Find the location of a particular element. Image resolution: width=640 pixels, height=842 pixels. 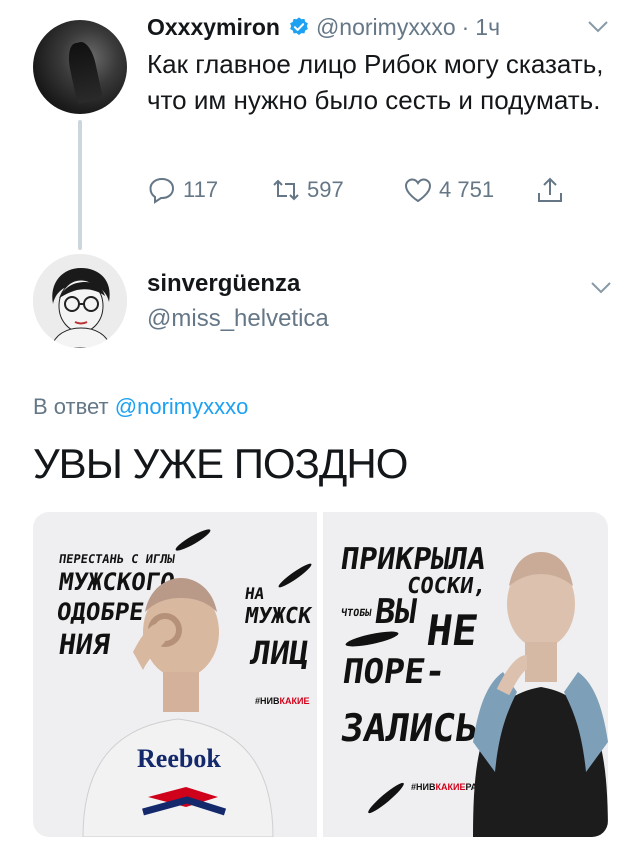

reply-button: 117 is located at coordinates (182, 190).